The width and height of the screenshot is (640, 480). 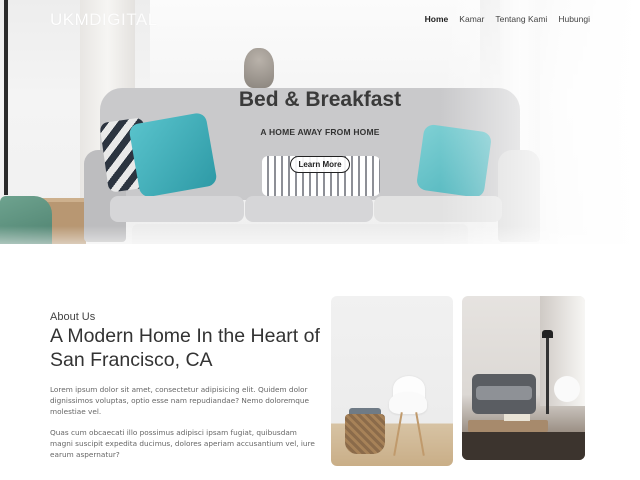 I want to click on photo-lamp-pole, so click(x=547, y=374).